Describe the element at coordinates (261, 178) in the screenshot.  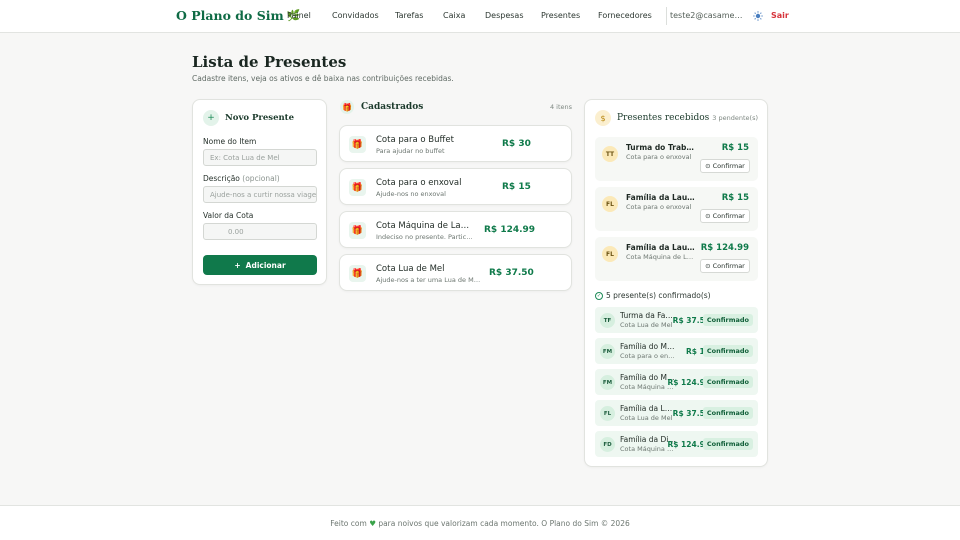
I see `optional-hint: (opcional)` at that location.